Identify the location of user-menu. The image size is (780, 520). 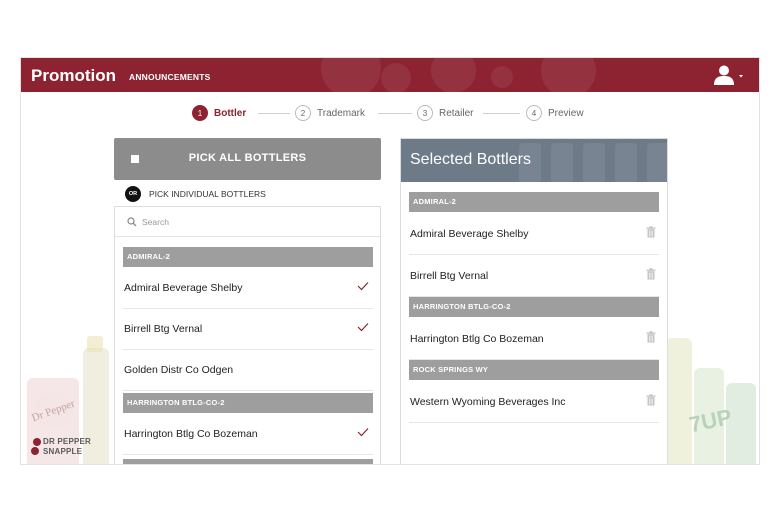
(730, 75).